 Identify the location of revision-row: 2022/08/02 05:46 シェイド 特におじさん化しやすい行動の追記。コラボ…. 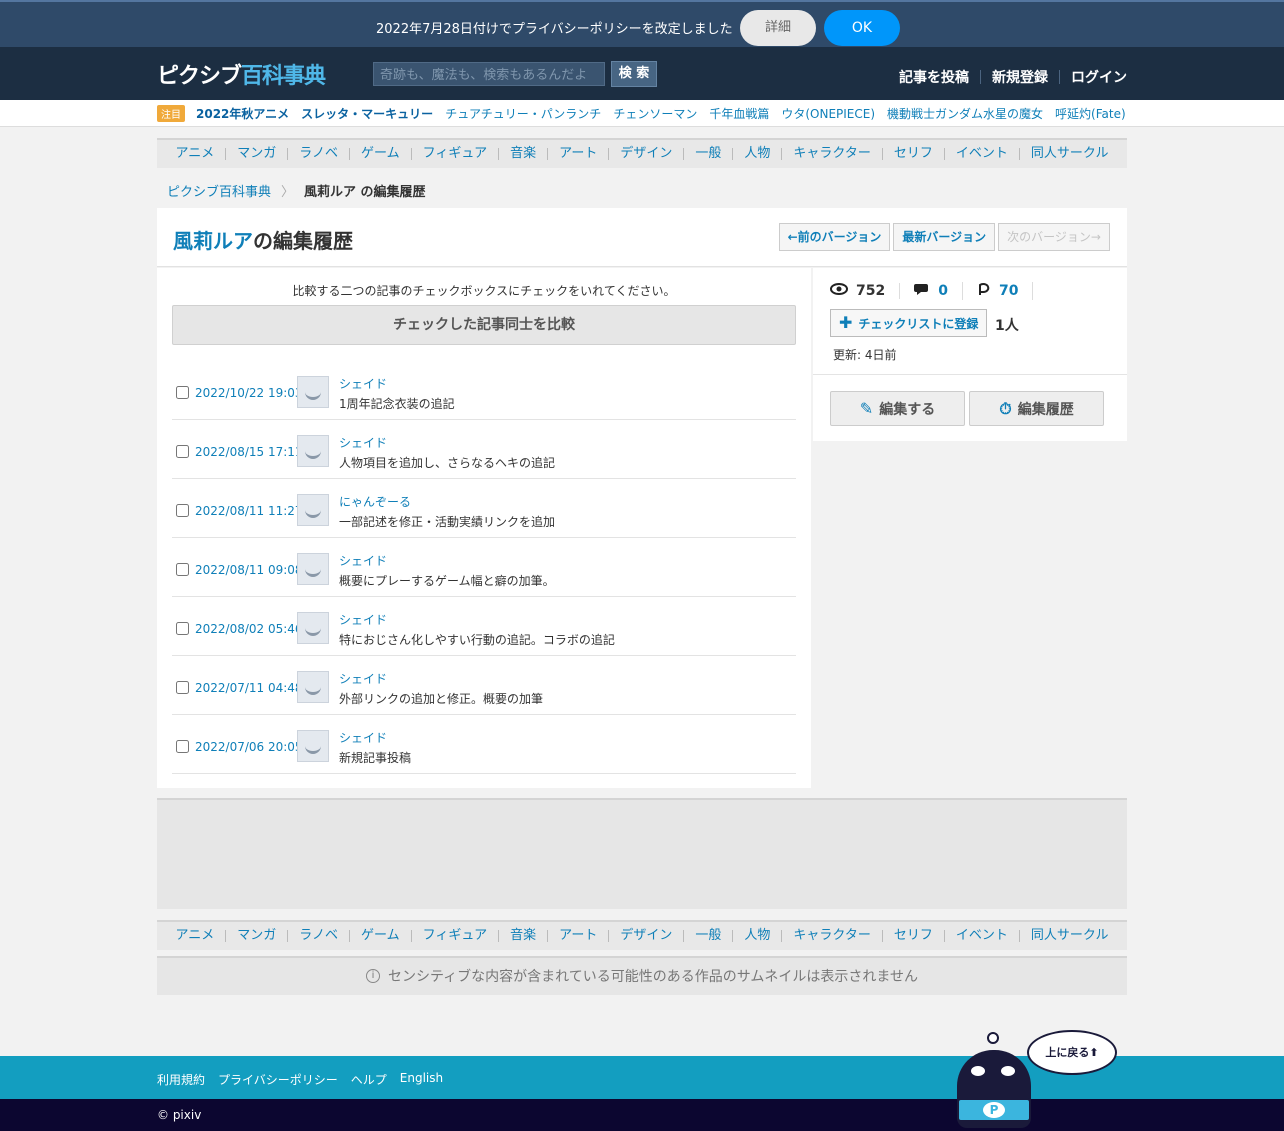
(484, 626).